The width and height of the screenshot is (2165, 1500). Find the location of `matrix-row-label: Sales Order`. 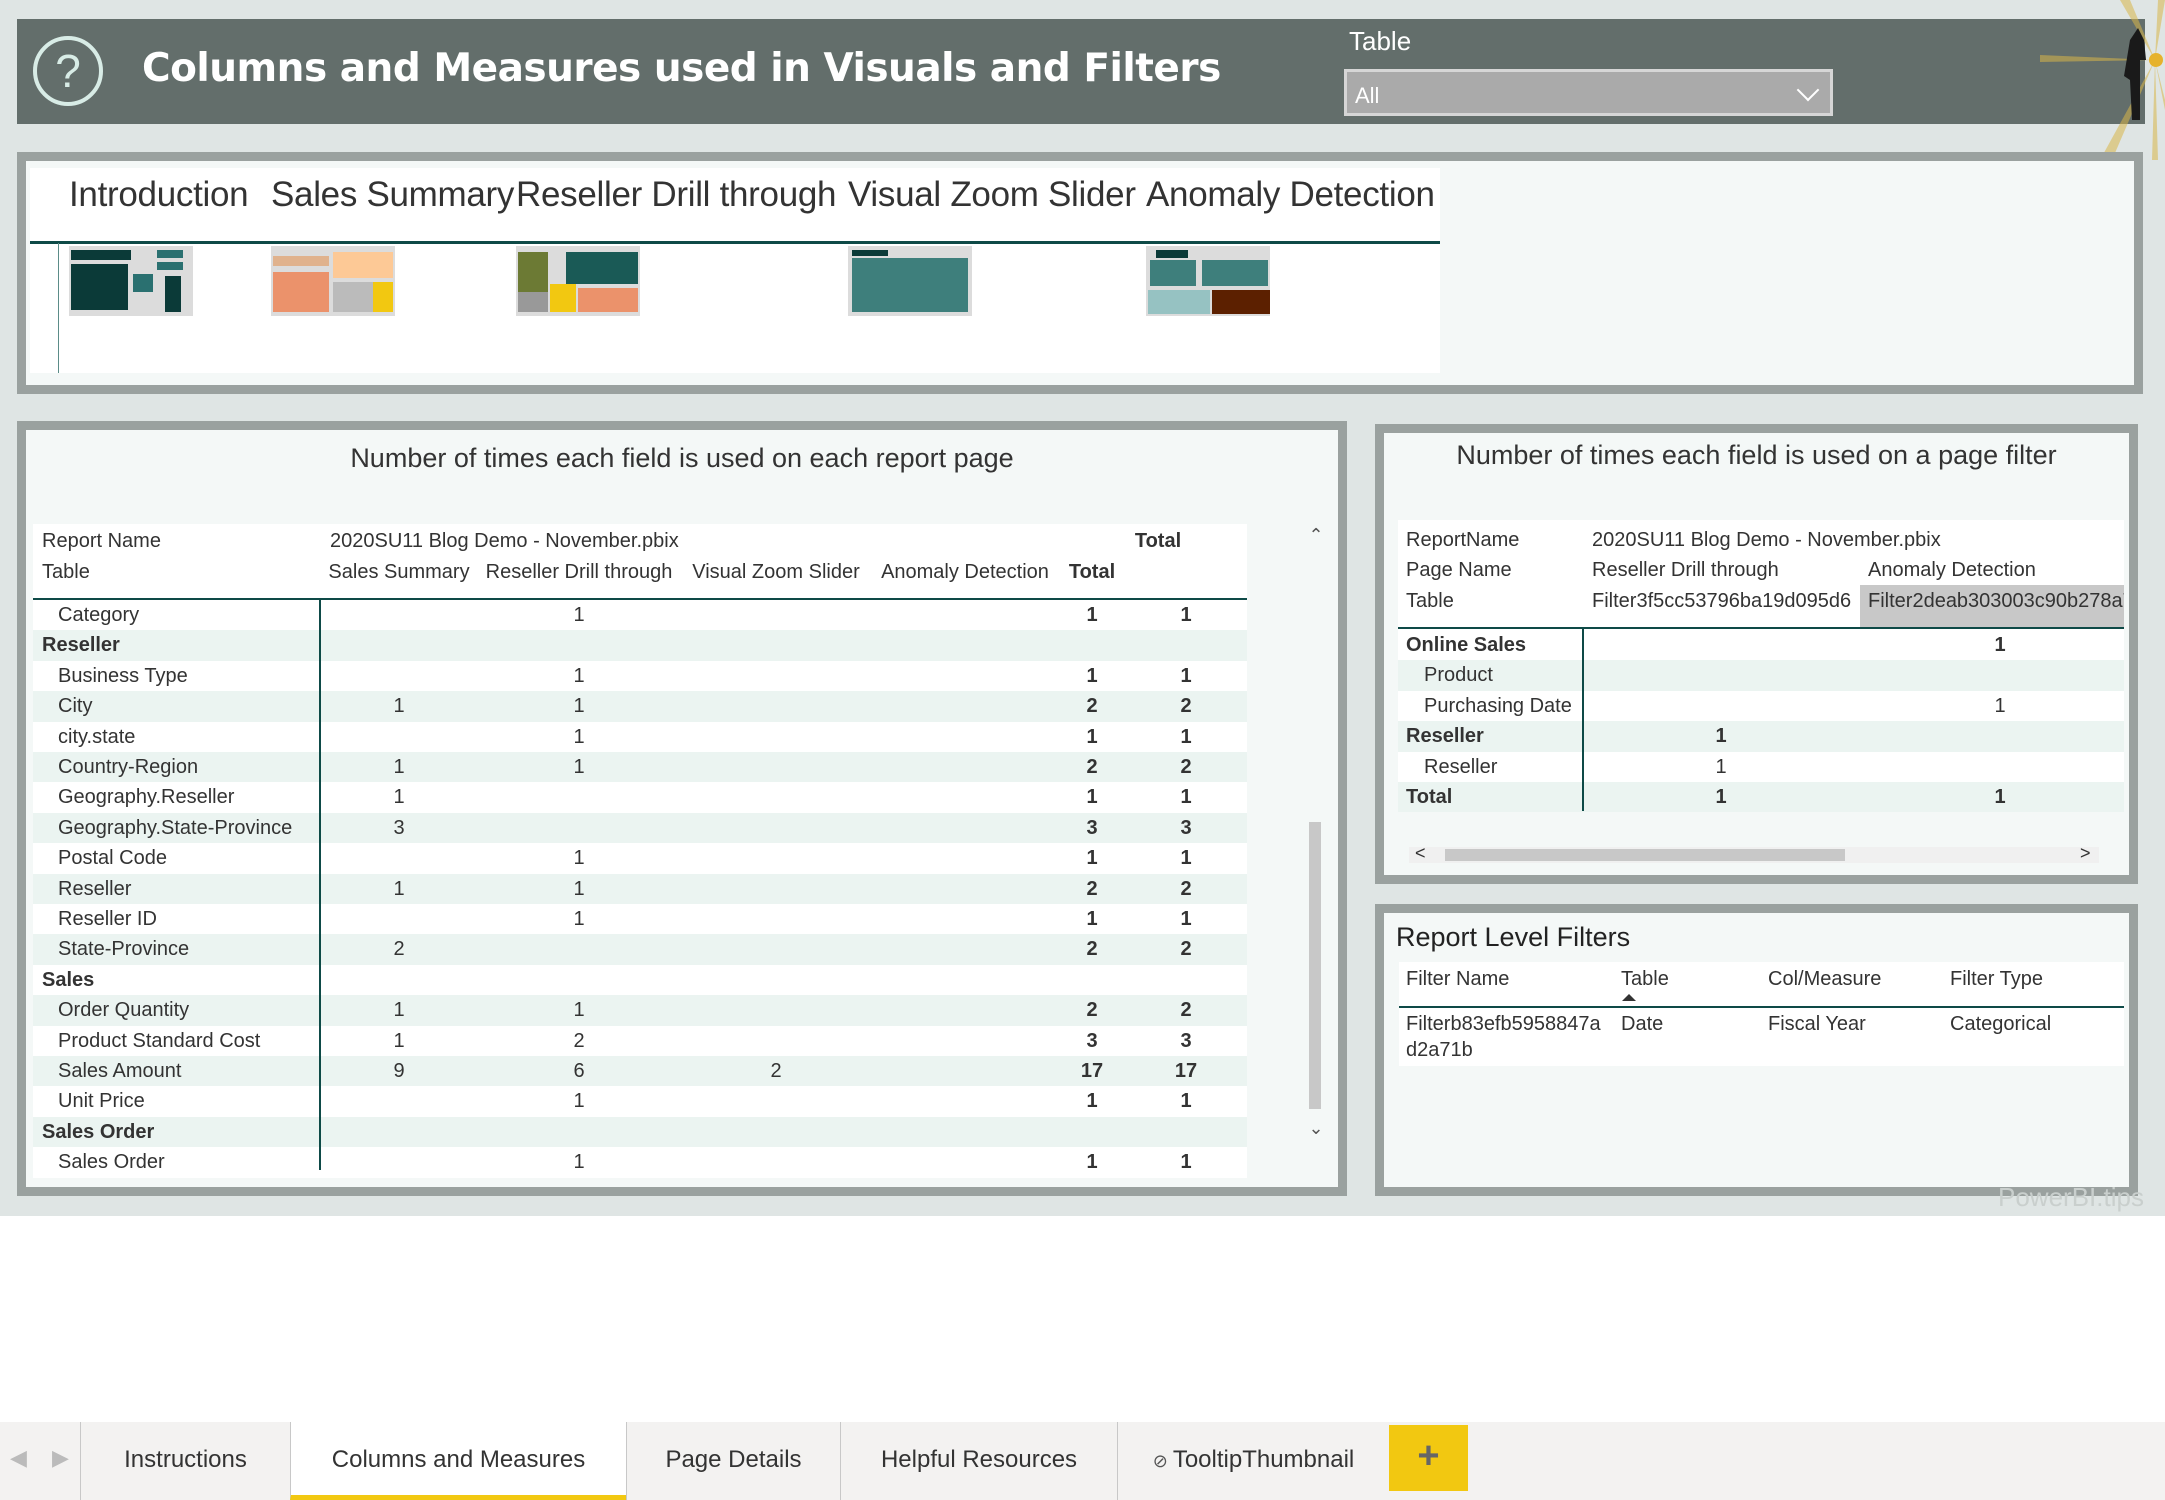

matrix-row-label: Sales Order is located at coordinates (98, 1131).